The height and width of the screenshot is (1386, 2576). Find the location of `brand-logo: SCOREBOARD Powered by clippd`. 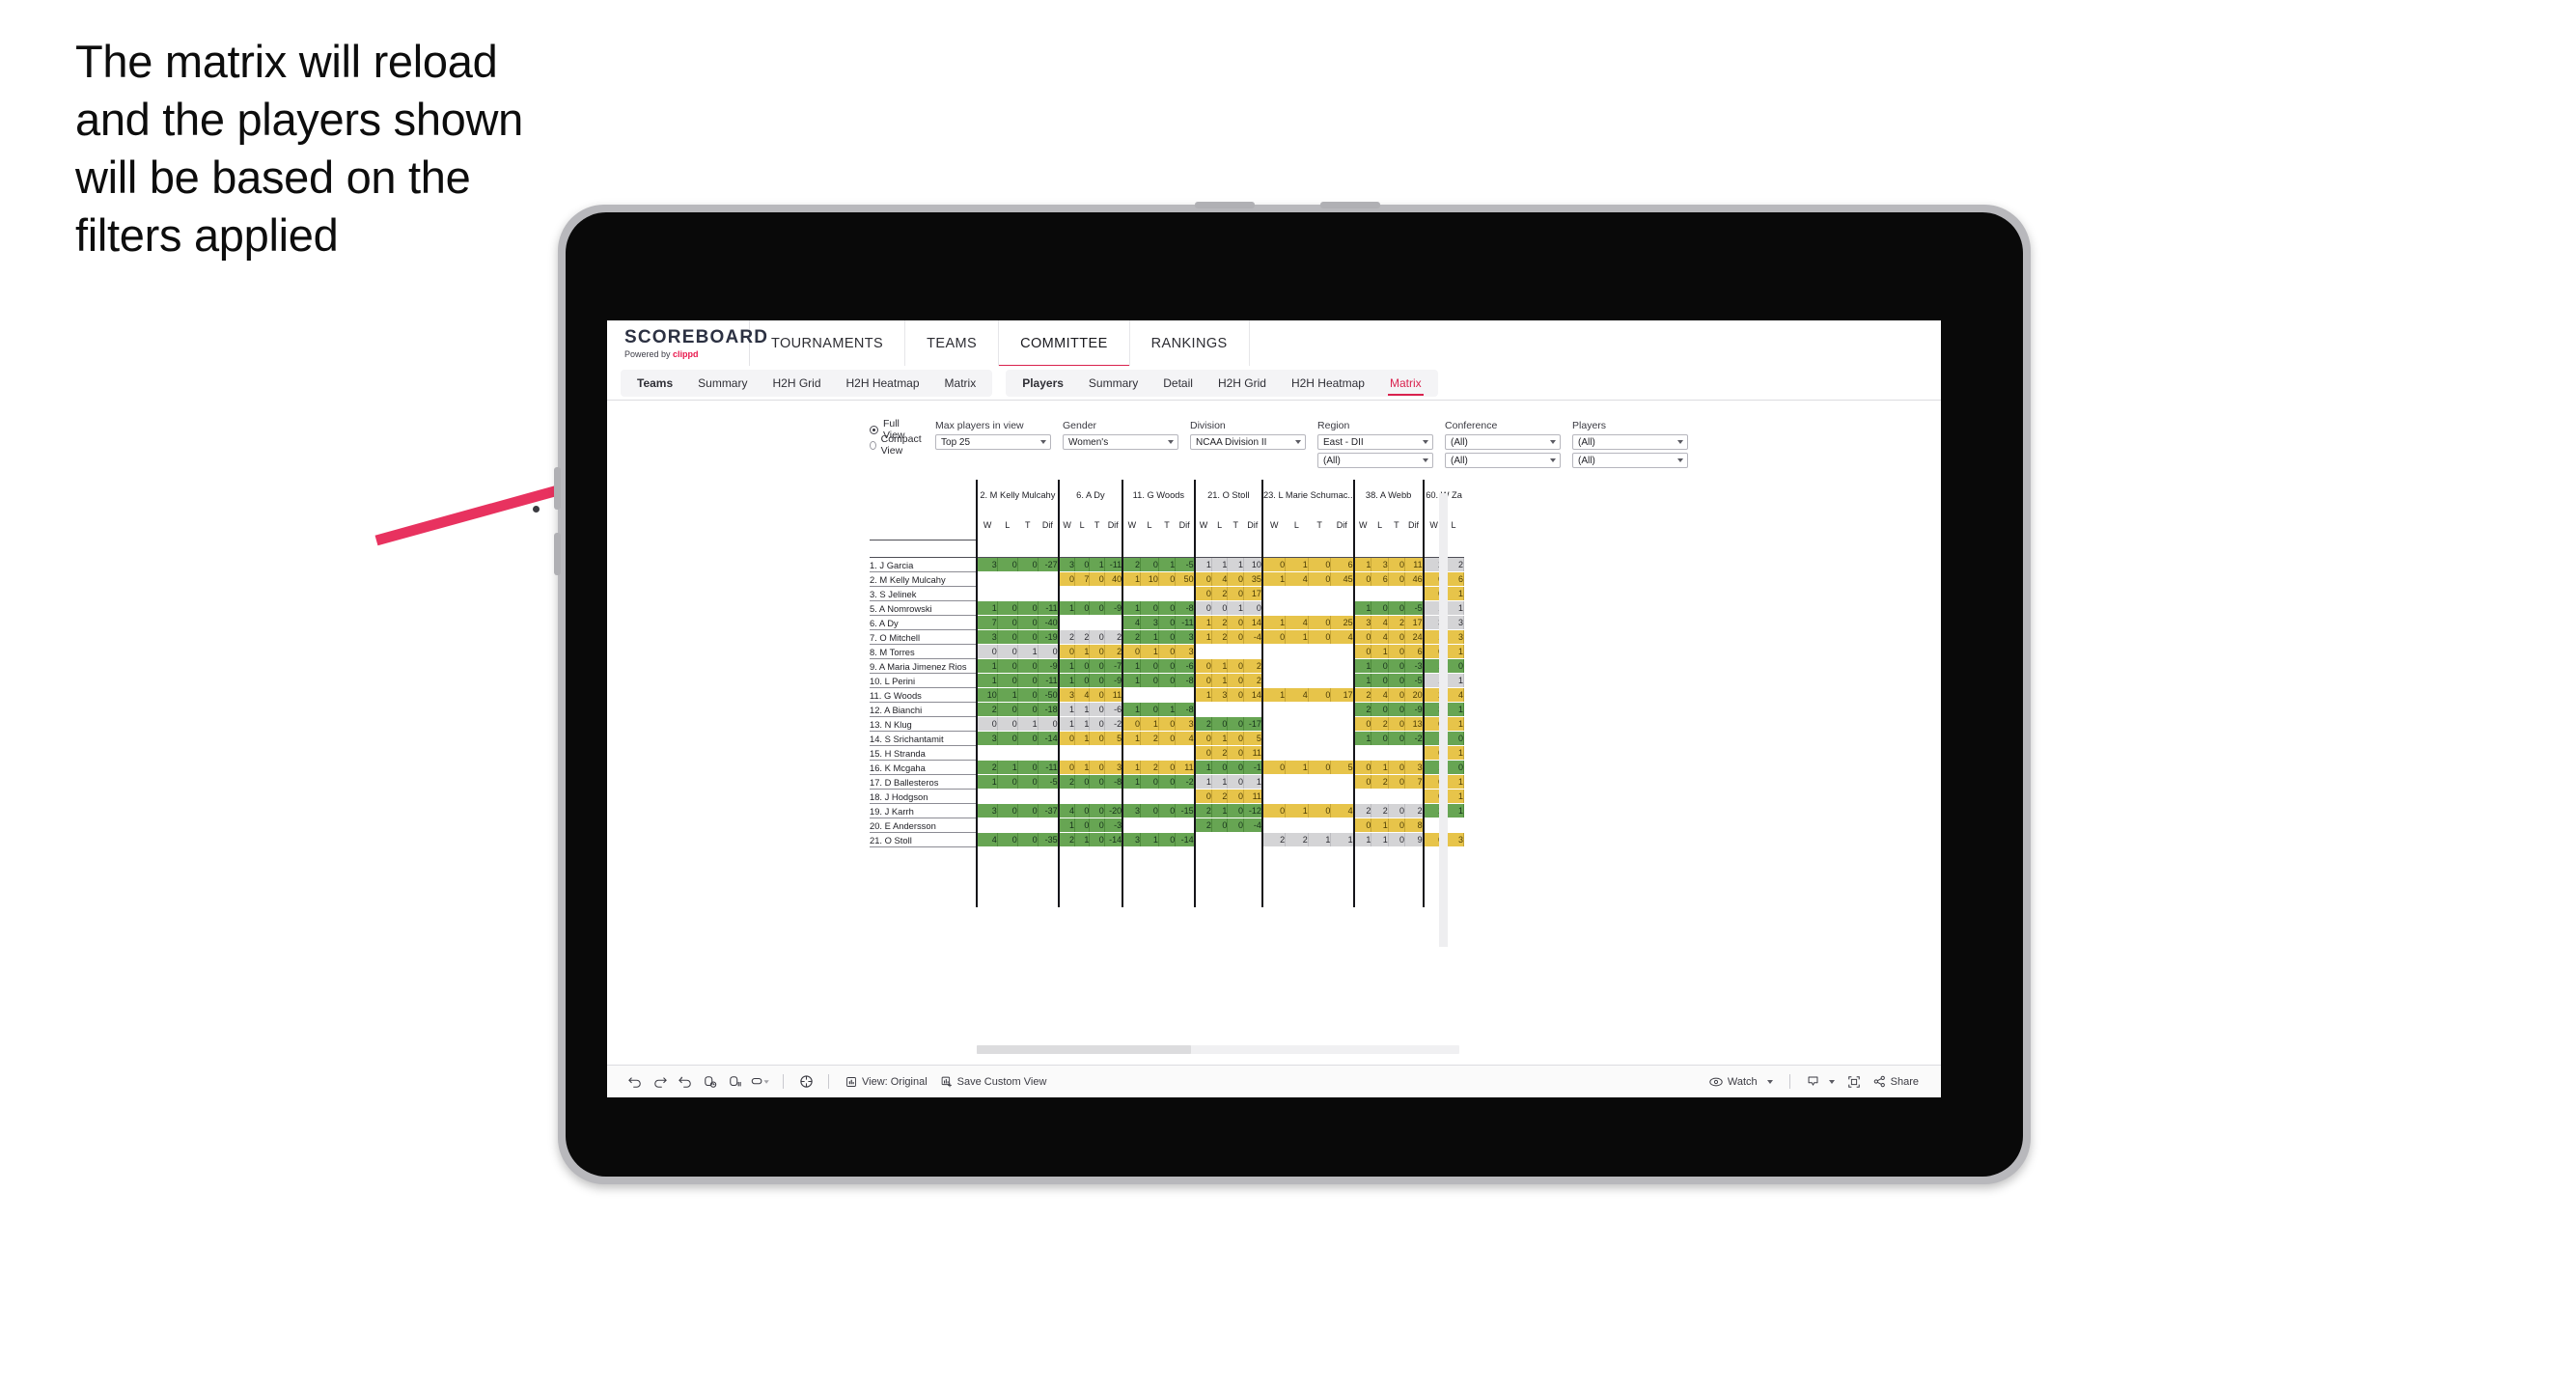

brand-logo: SCOREBOARD Powered by clippd is located at coordinates (687, 343).